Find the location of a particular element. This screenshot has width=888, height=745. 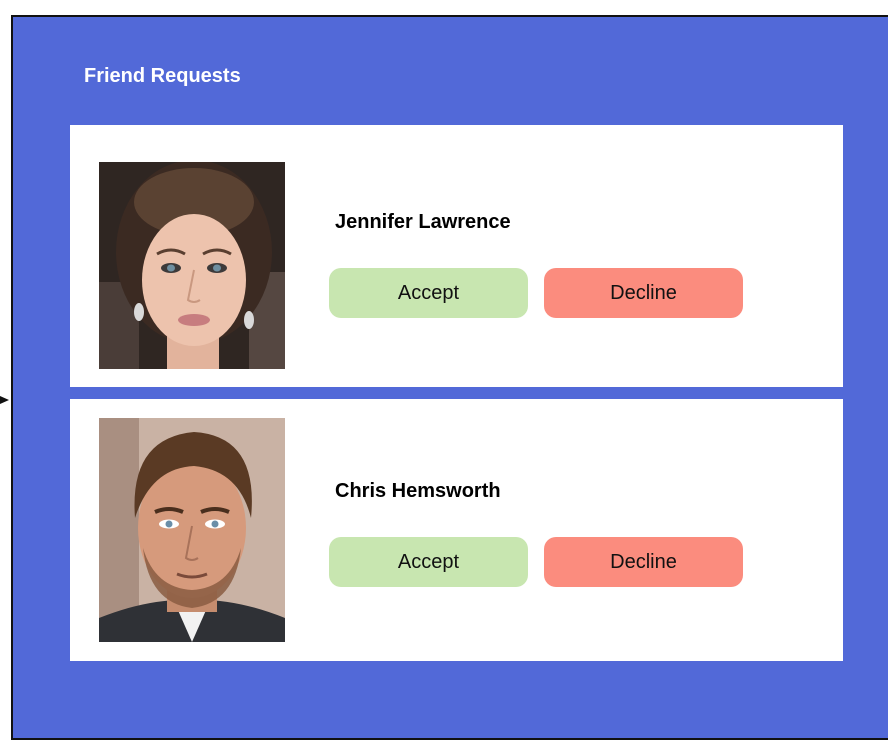

edge-arrow-icon is located at coordinates (4, 400).